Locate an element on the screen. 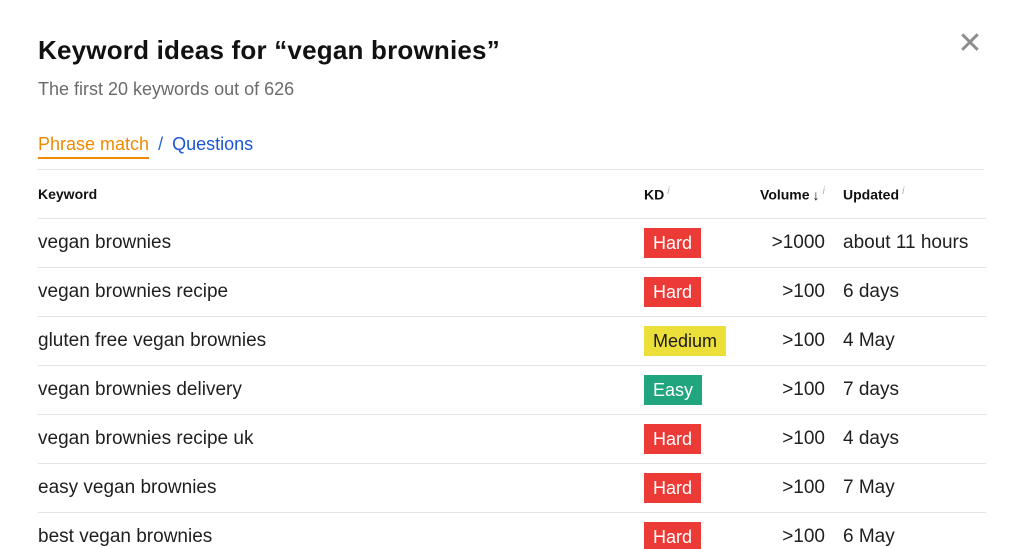 Image resolution: width=1022 pixels, height=549 pixels. updated-cell: 6 days is located at coordinates (914, 292).